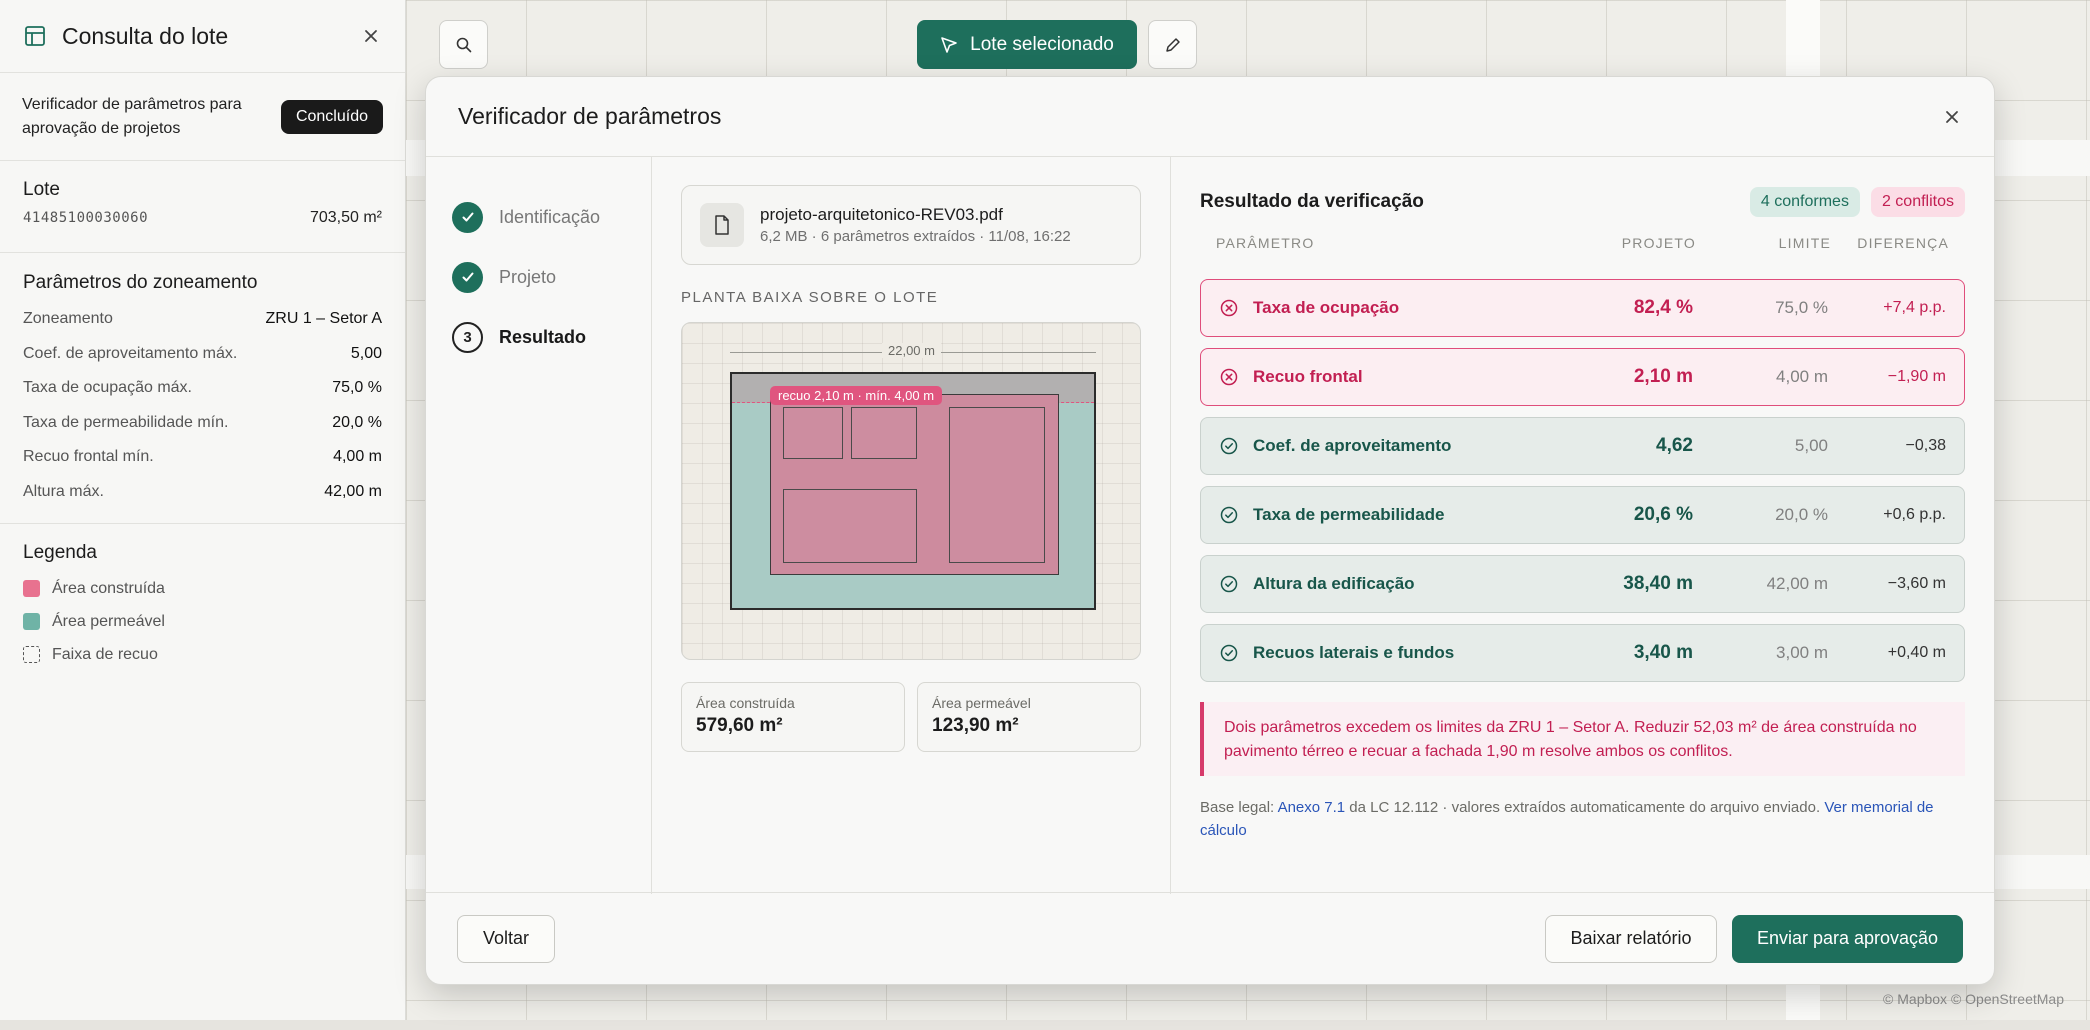 The image size is (2090, 1030). What do you see at coordinates (528, 276) in the screenshot?
I see `step-label: Projeto` at bounding box center [528, 276].